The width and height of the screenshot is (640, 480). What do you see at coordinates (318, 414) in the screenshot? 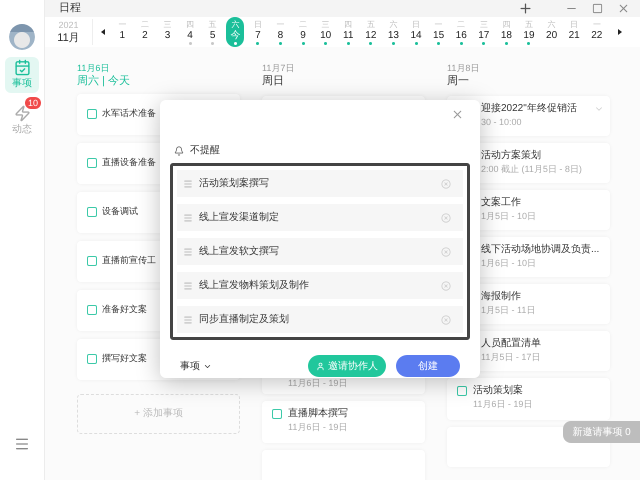
I see `task-title: 直播脚本撰写` at bounding box center [318, 414].